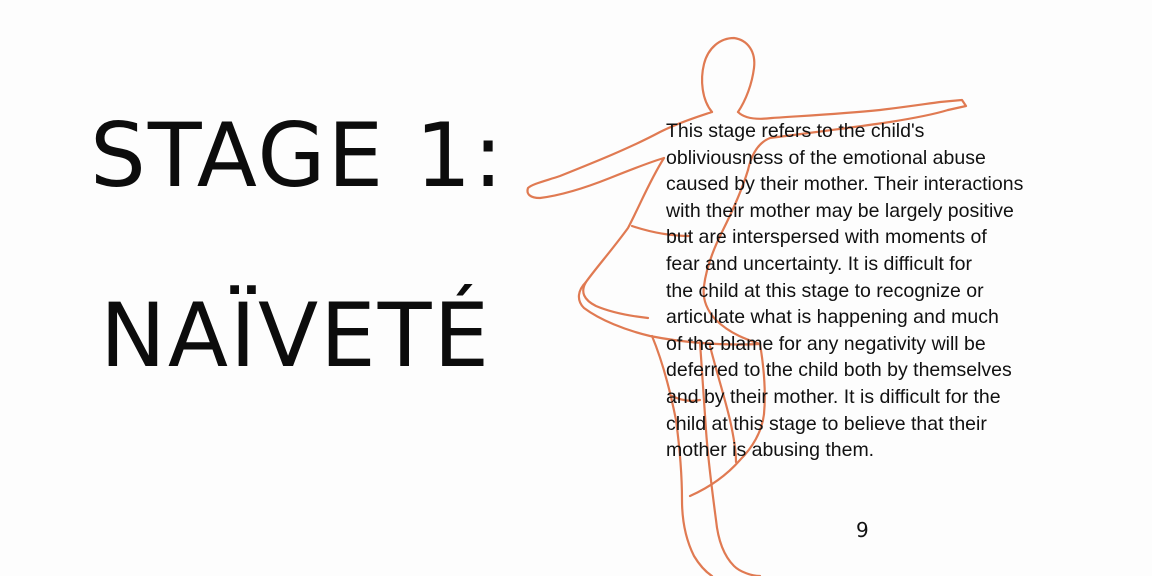 Image resolution: width=1152 pixels, height=576 pixels. What do you see at coordinates (297, 155) in the screenshot?
I see `title-stage-number: STAGE 1:` at bounding box center [297, 155].